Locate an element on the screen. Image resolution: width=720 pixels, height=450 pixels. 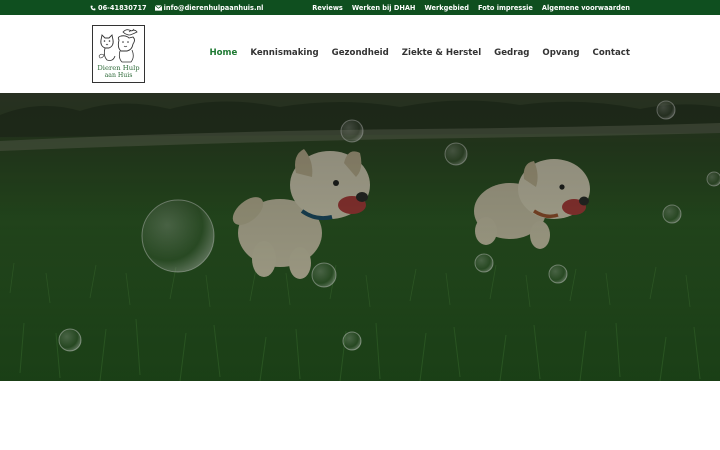
email-link: info@dierenhulpaanhuis.nl is located at coordinates (209, 7).